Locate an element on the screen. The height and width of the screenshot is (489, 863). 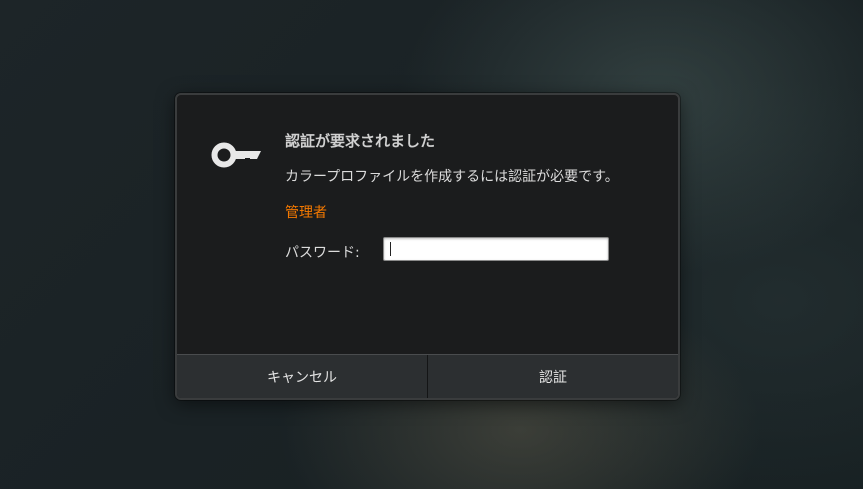
cancel-button: キャンセル is located at coordinates (302, 376).